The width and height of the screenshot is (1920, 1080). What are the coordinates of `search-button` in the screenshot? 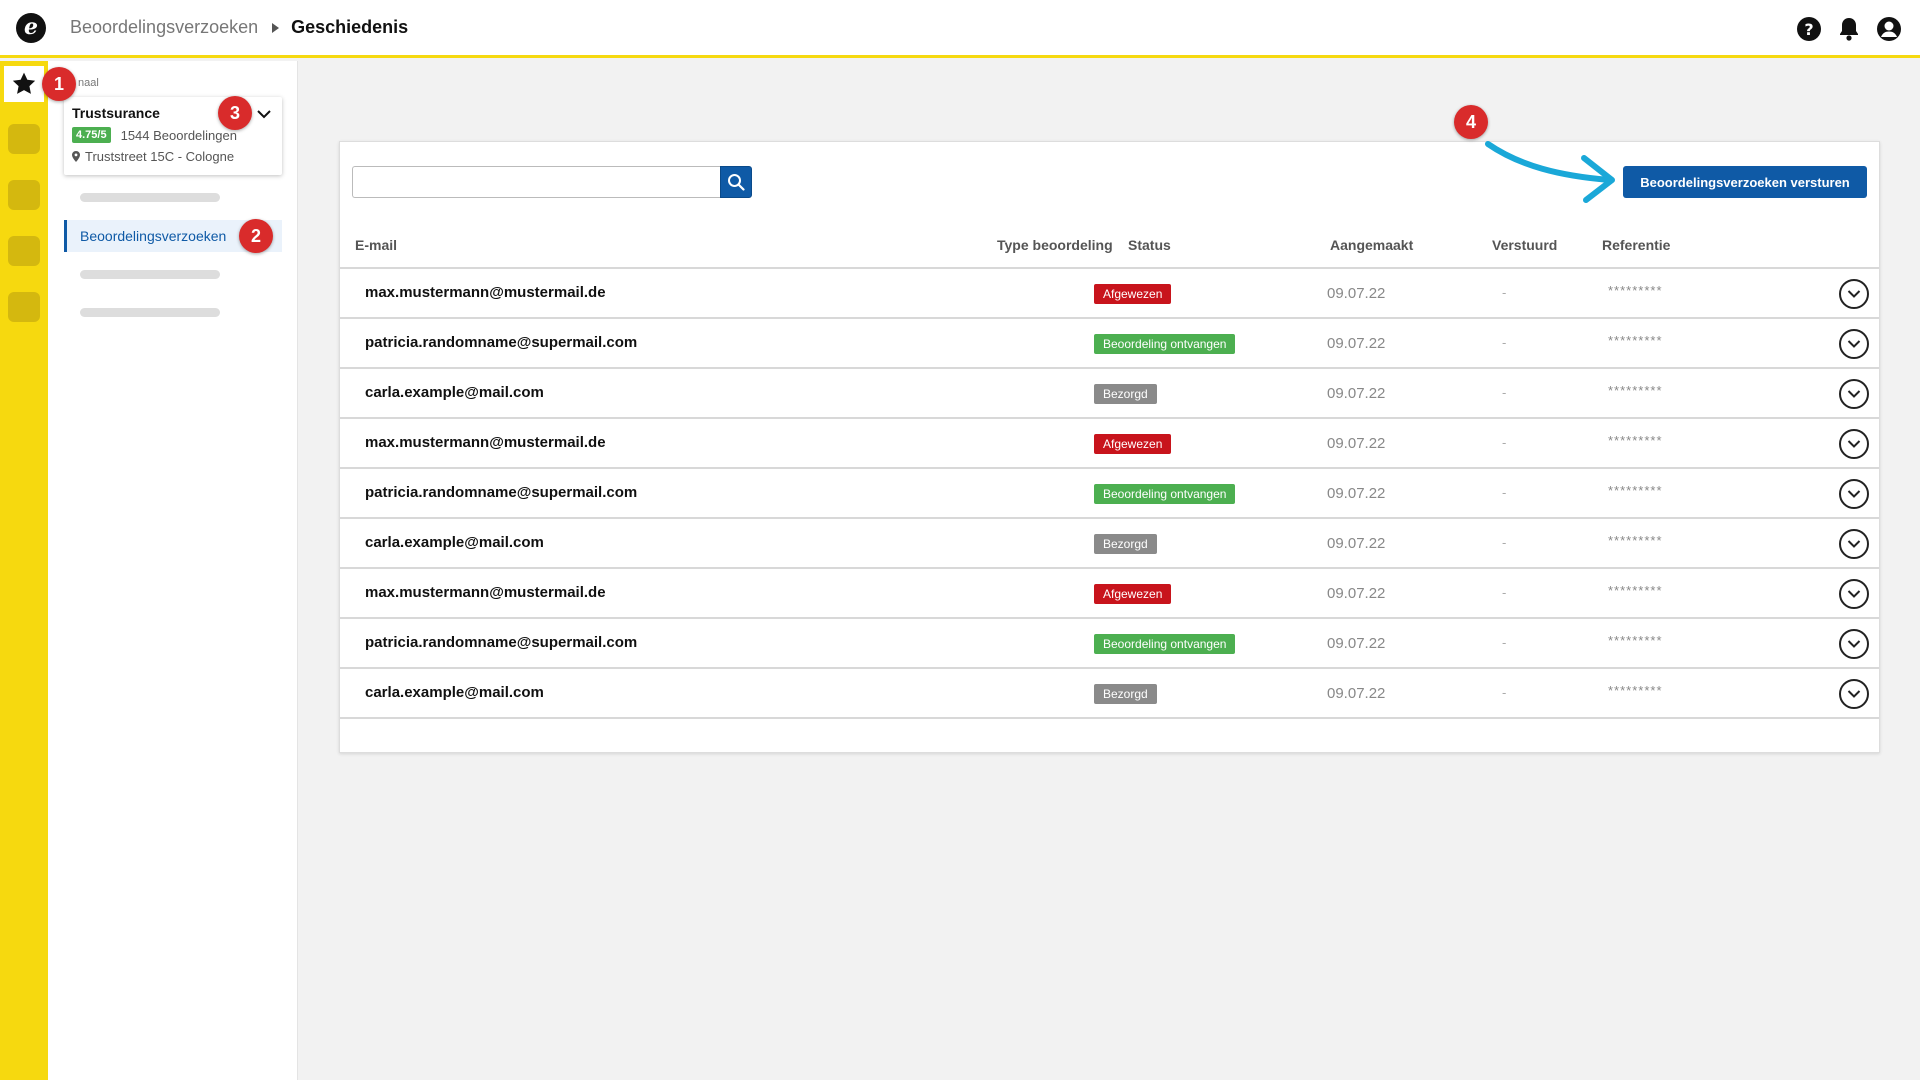 It's located at (736, 182).